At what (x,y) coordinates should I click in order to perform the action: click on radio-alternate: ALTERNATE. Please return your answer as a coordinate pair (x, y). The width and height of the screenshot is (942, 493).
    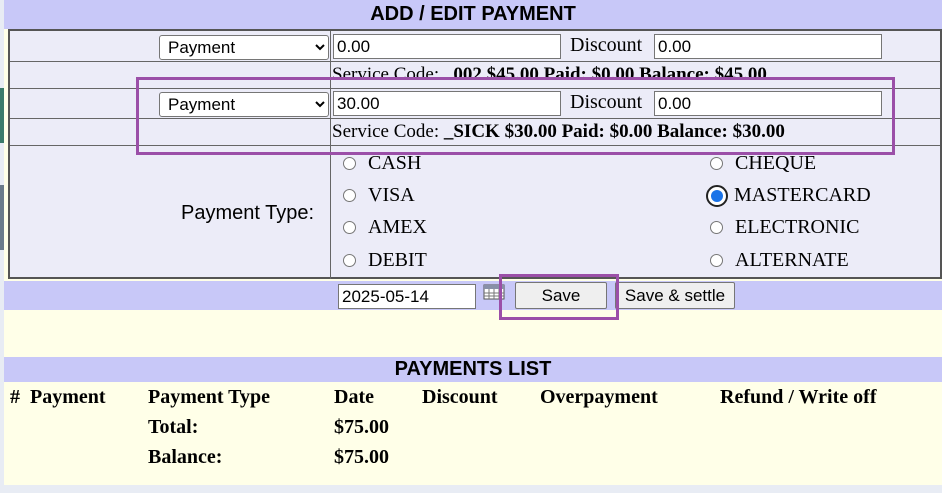
    Looking at the image, I should click on (779, 260).